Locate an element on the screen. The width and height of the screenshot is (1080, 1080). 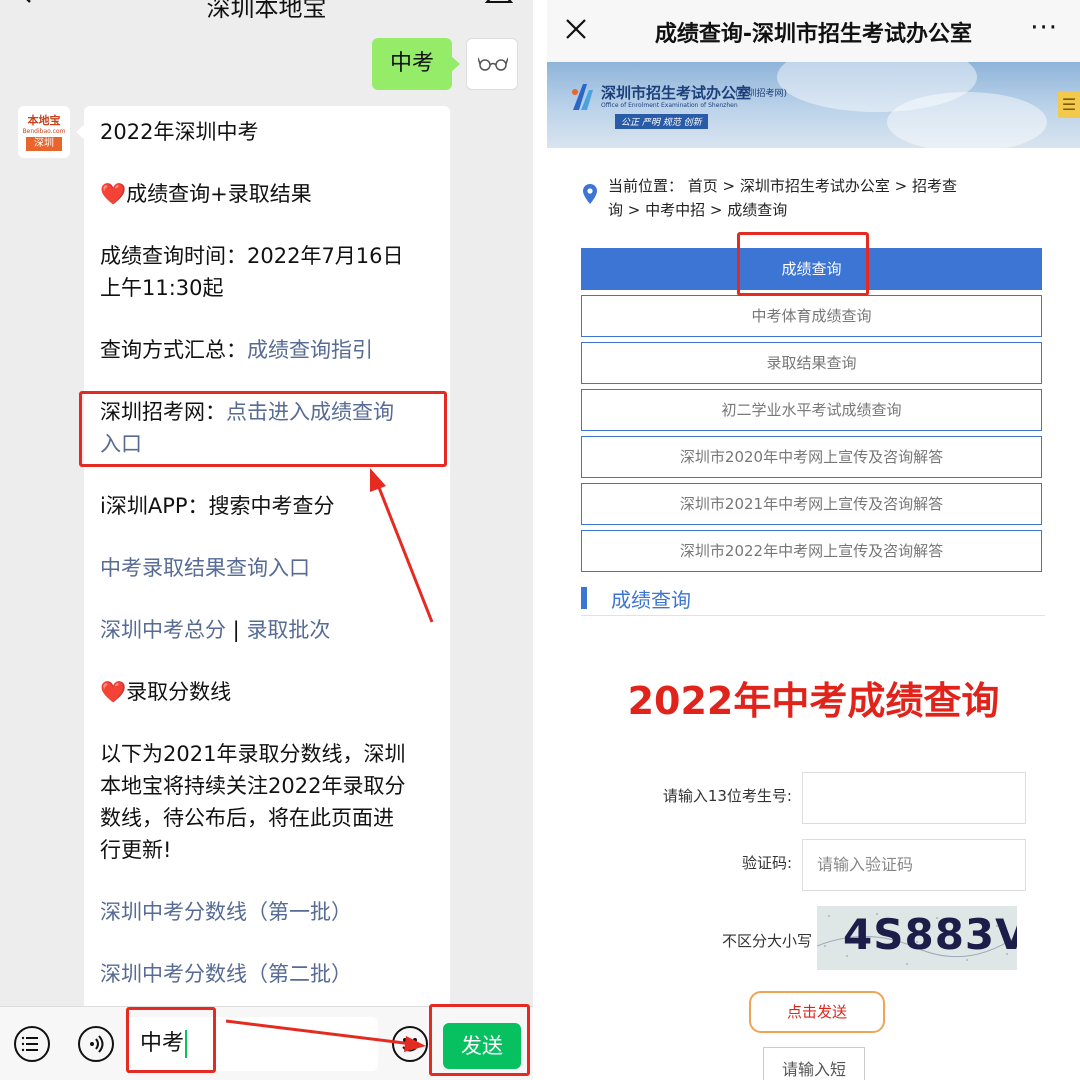
hamburger-menu-icon: ☰ is located at coordinates (1069, 105).